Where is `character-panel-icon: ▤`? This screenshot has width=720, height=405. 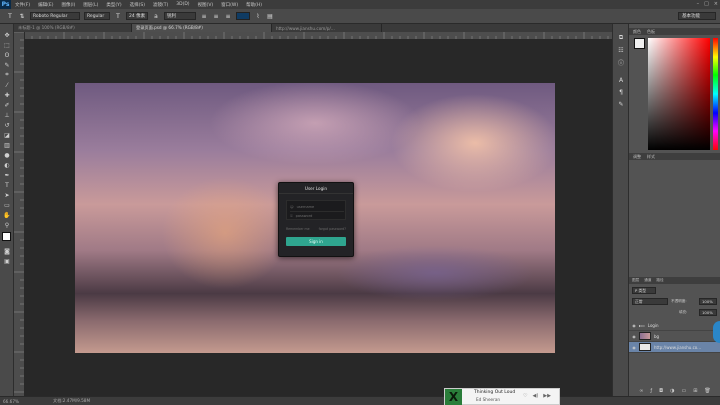 character-panel-icon: ▤ is located at coordinates (270, 16).